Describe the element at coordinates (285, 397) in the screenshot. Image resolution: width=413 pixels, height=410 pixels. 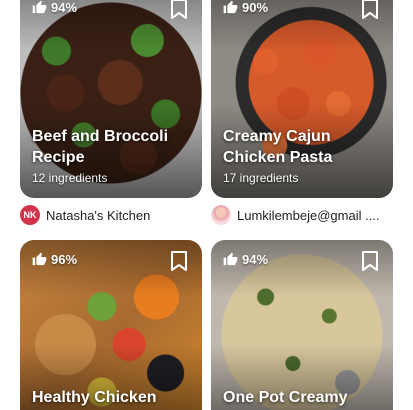
I see `recipe-title: One Pot Creamy` at that location.